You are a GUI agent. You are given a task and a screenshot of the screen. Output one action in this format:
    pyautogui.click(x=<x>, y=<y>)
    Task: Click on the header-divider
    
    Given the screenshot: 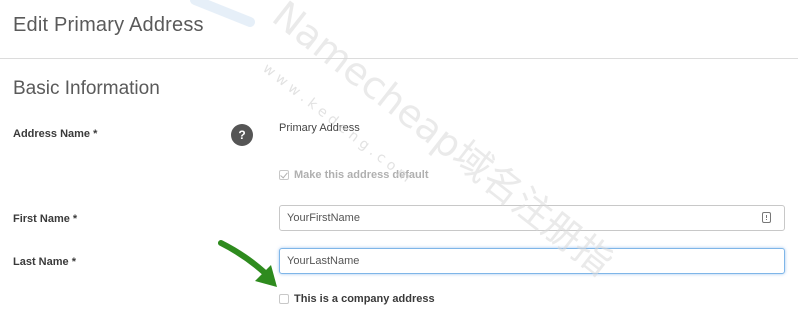 What is the action you would take?
    pyautogui.click(x=399, y=58)
    